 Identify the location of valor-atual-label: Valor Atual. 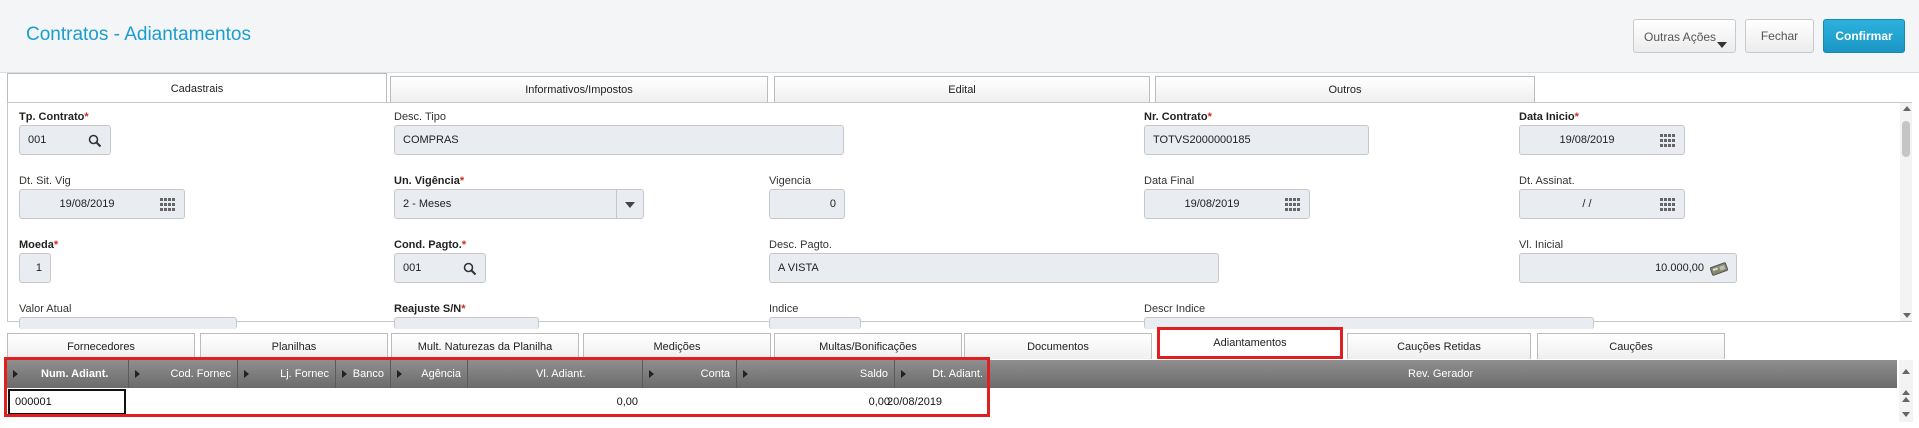
(45, 309).